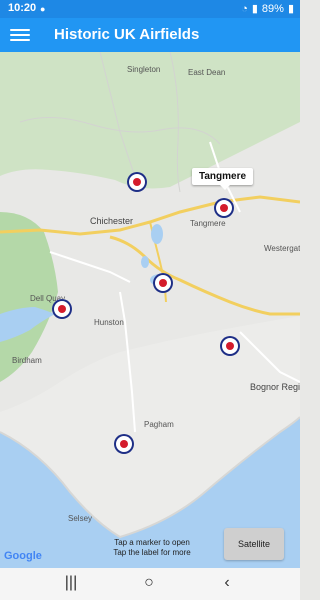 Image resolution: width=320 pixels, height=600 pixels. I want to click on status-bar: 10:20 ● ◔ ▮ 89% ▮, so click(150, 9).